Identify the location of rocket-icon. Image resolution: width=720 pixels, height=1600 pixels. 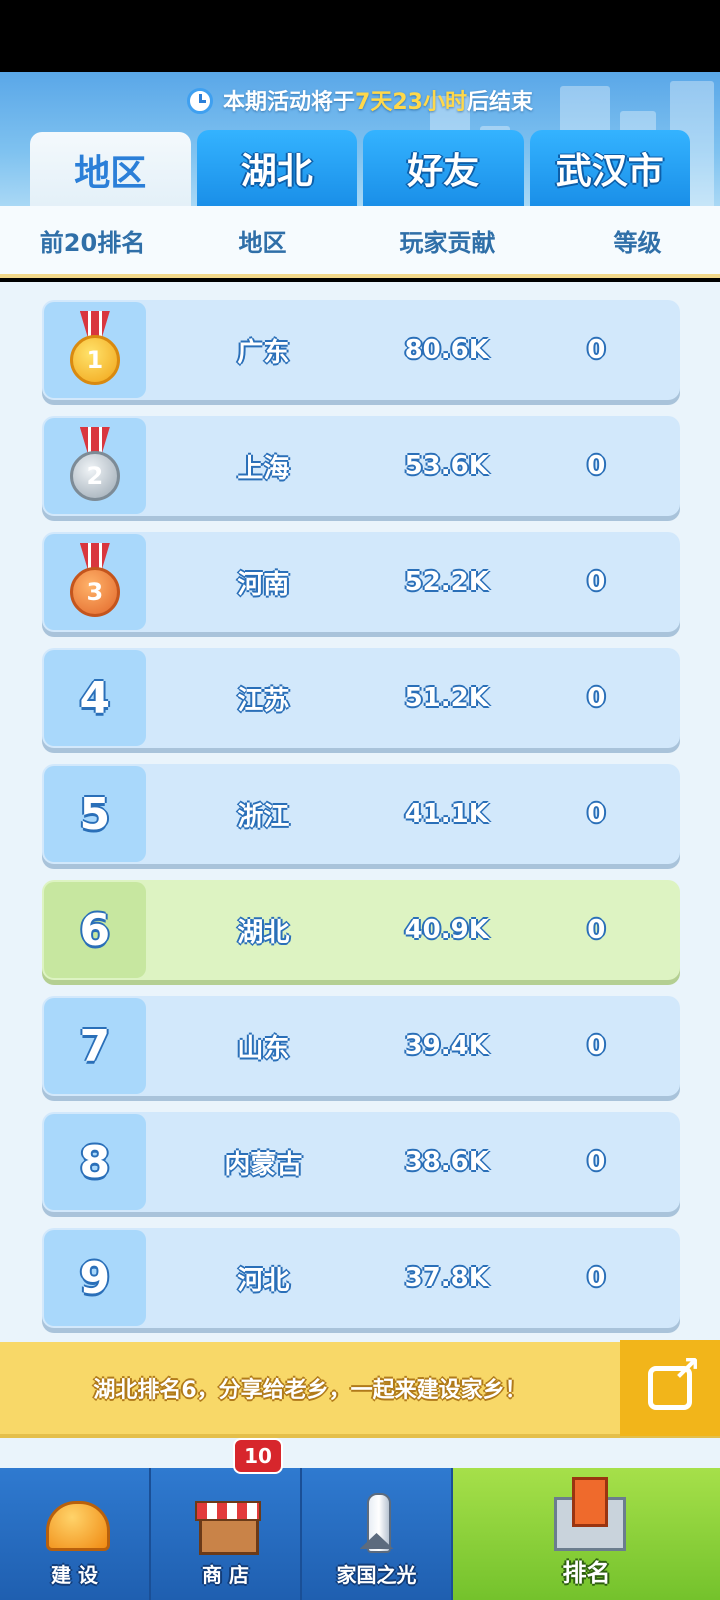
(377, 1524).